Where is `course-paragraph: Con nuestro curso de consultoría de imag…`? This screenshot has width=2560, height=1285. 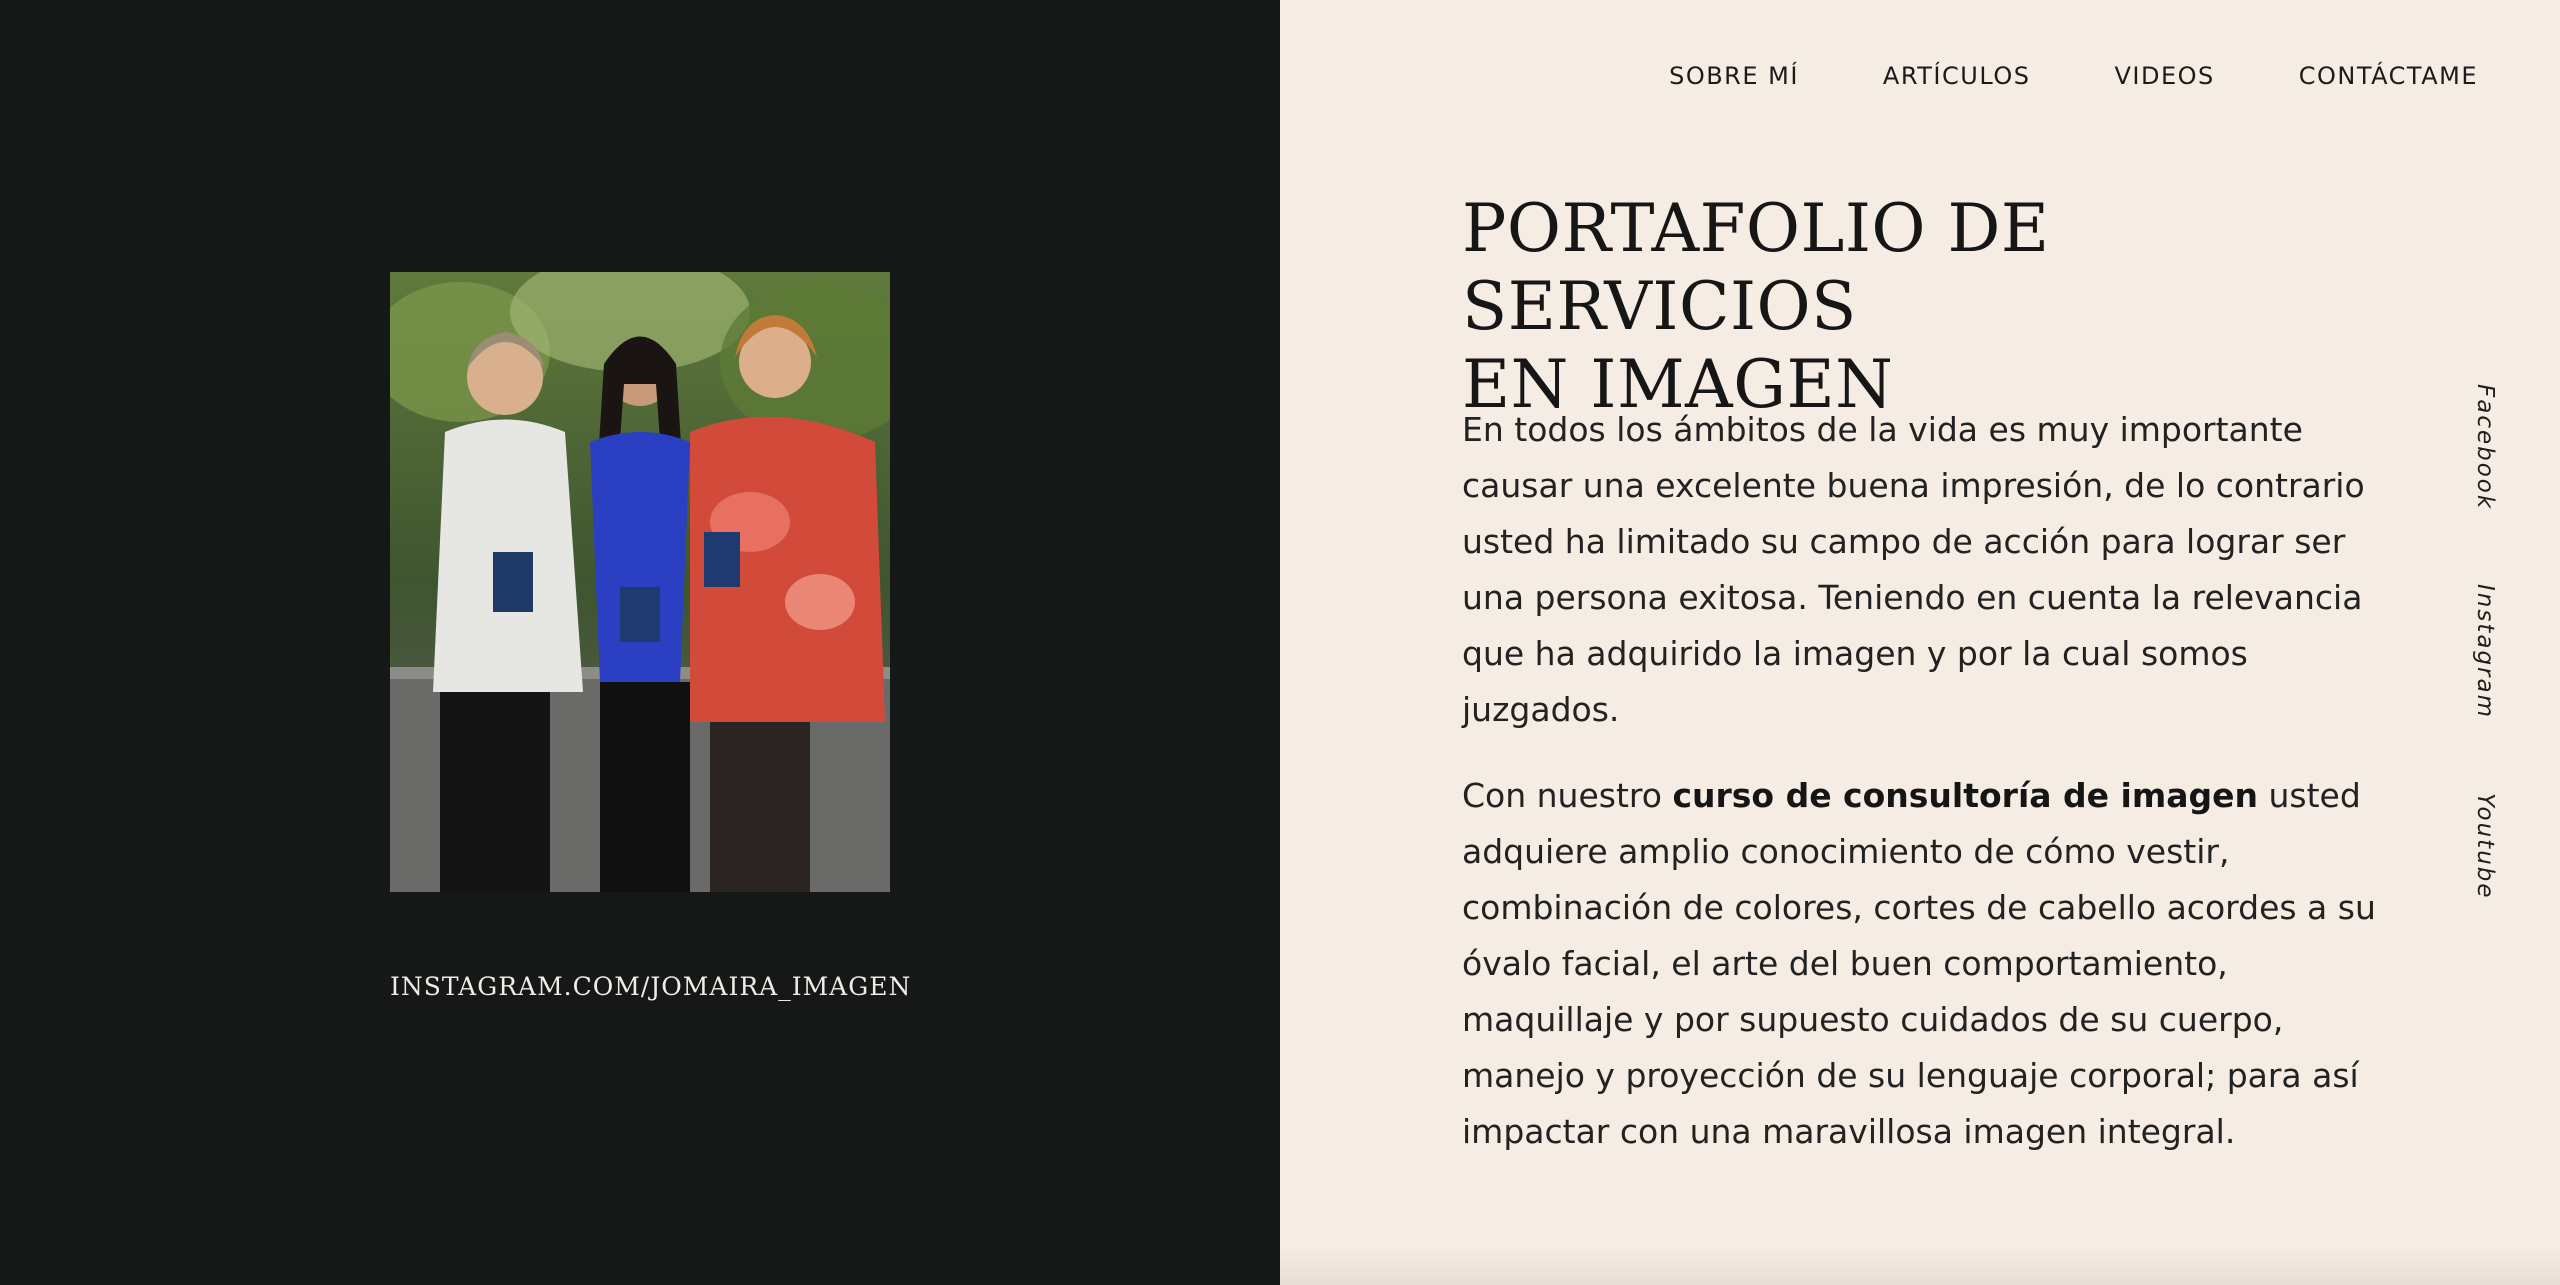 course-paragraph: Con nuestro curso de consultoría de imag… is located at coordinates (1922, 964).